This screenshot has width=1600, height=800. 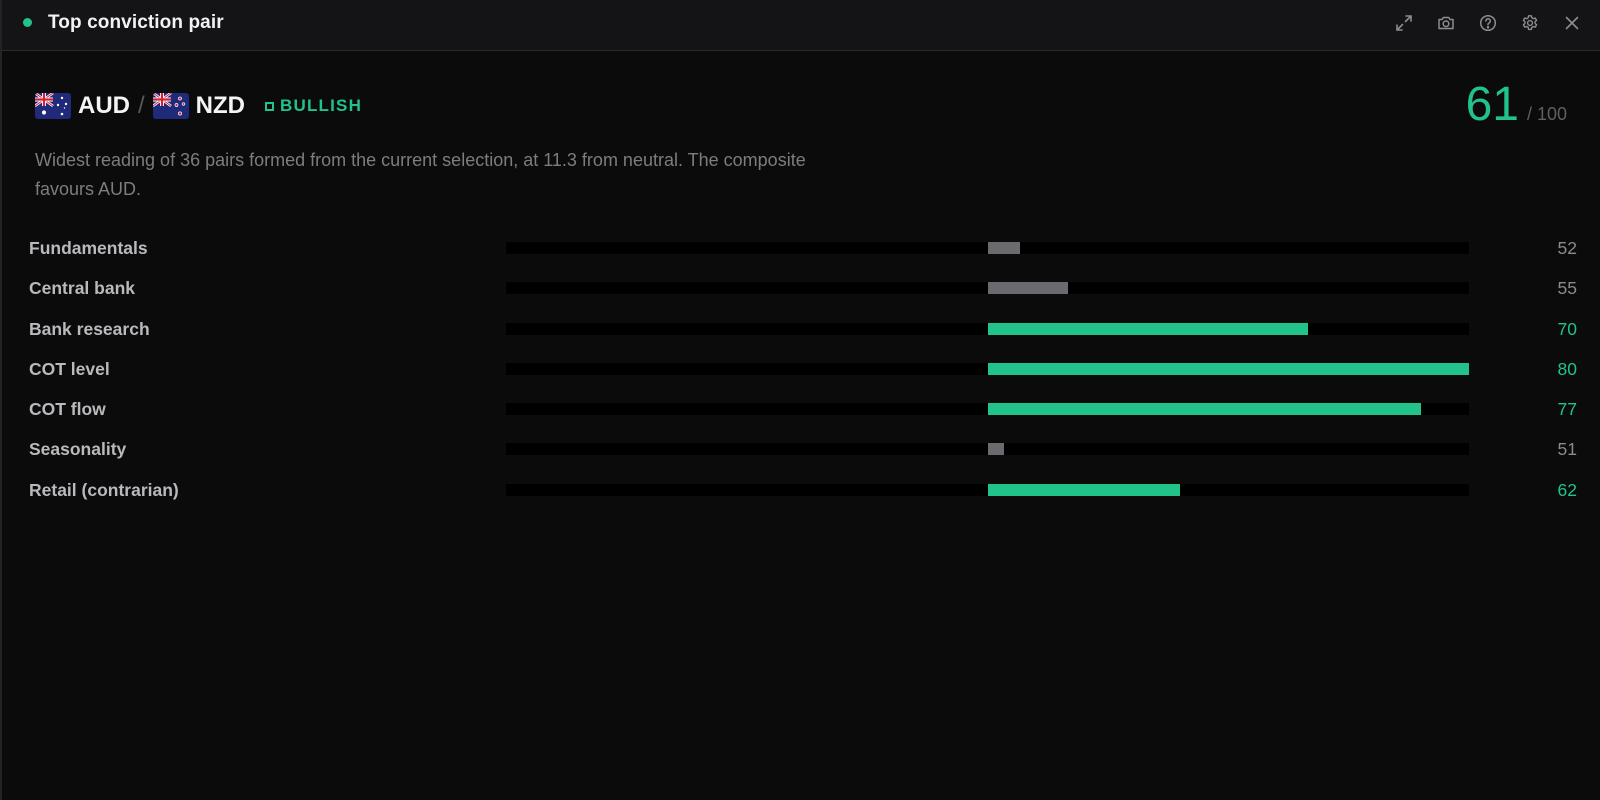 I want to click on factor-value: 62, so click(x=1567, y=489).